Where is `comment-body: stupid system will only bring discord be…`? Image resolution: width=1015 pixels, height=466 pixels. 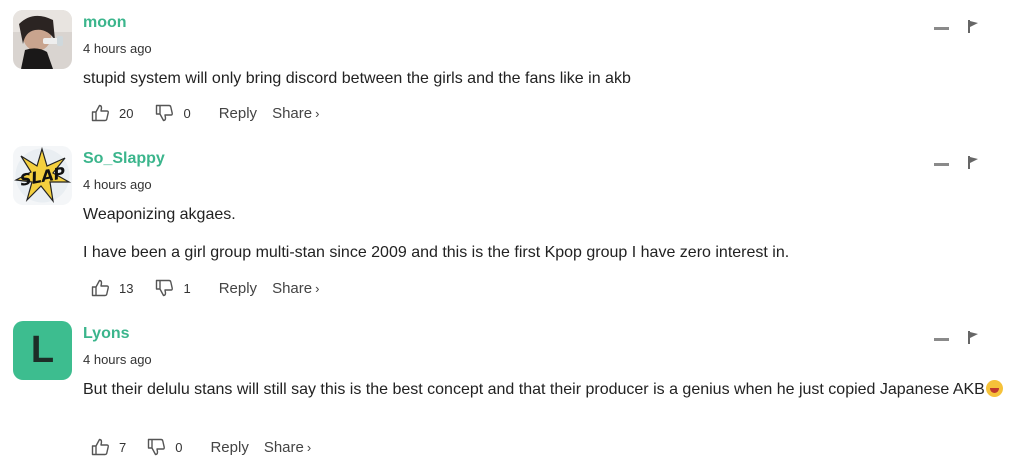
comment-body: stupid system will only bring discord be… is located at coordinates (545, 78).